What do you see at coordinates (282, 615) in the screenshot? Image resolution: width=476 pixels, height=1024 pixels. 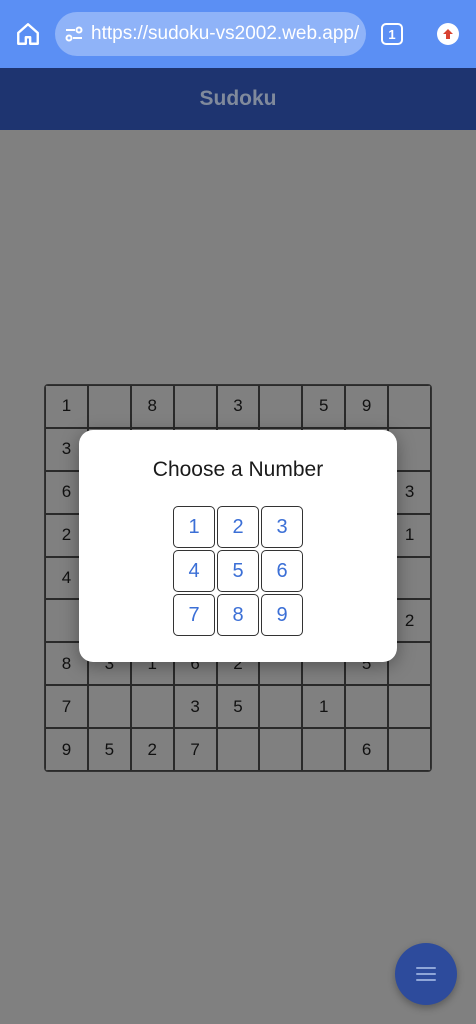 I see `number-button-9: 9` at bounding box center [282, 615].